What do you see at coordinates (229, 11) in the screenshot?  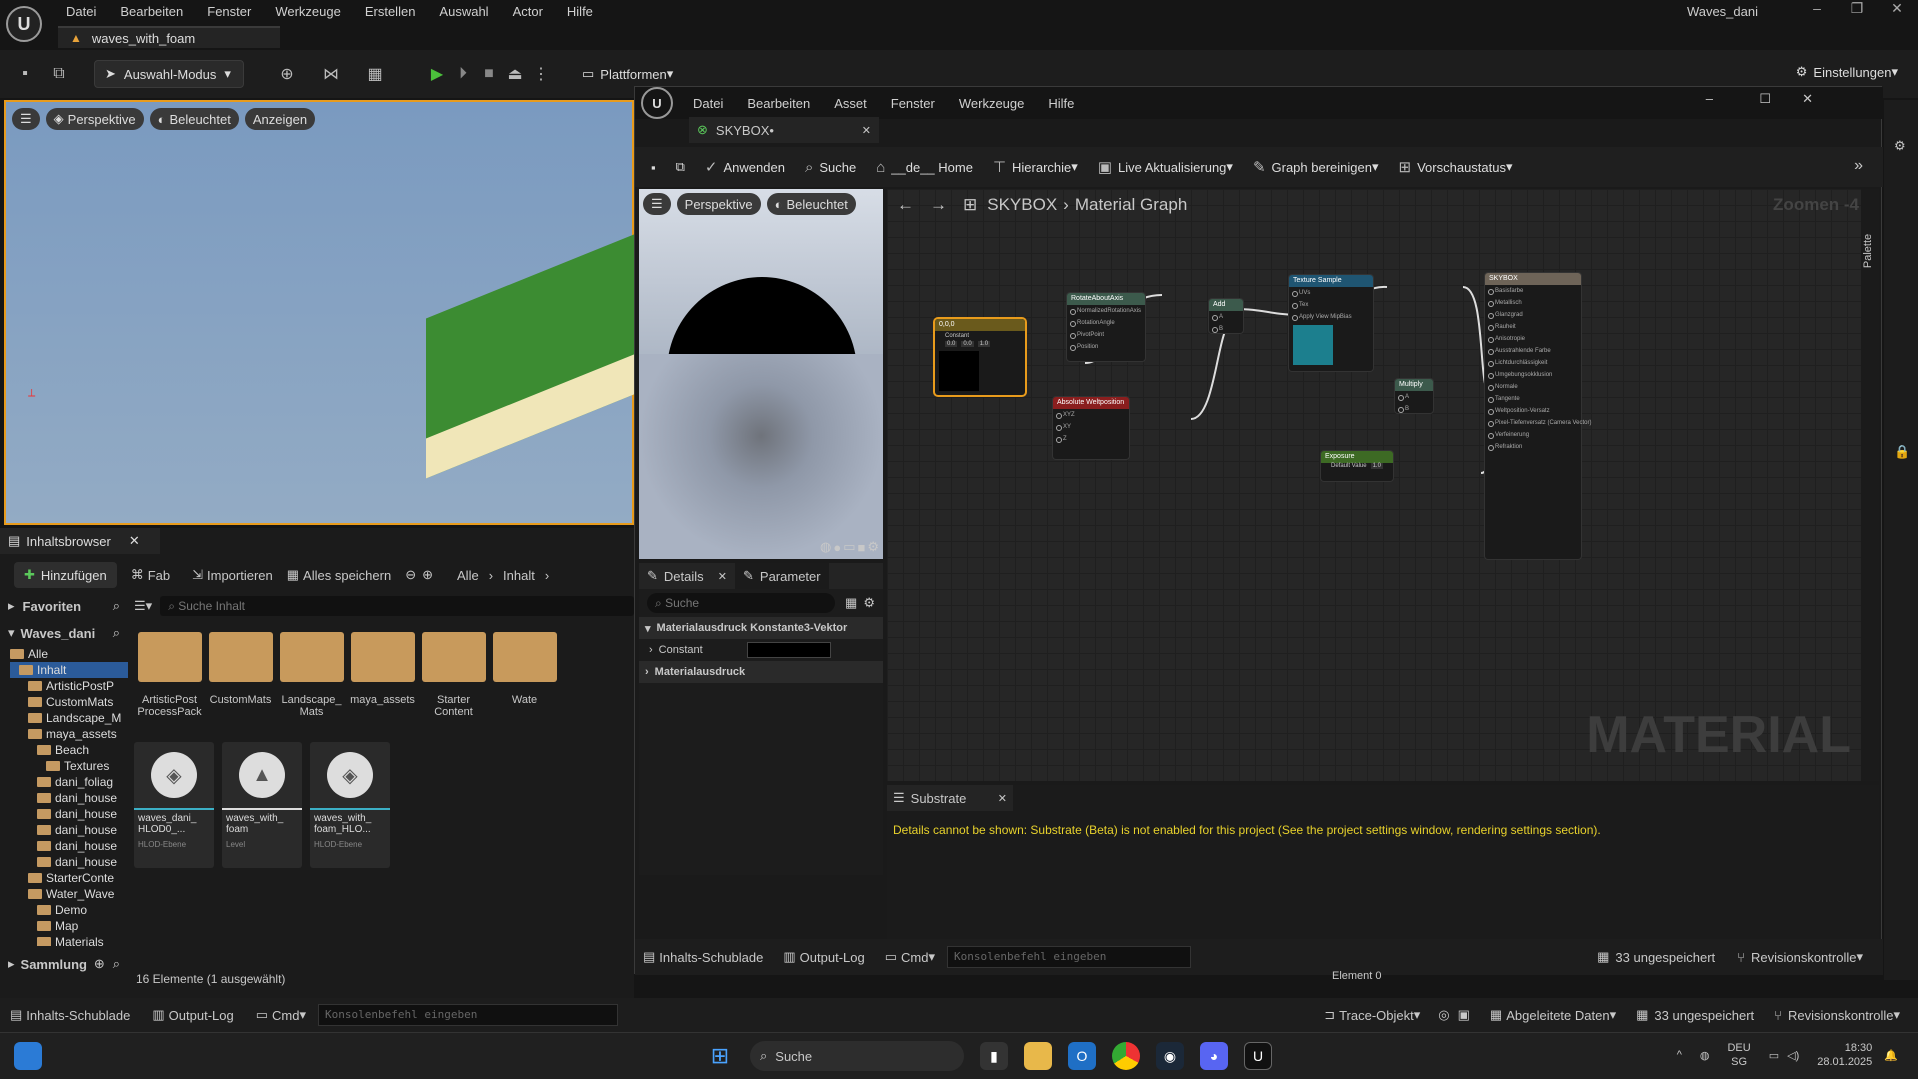 I see `menu-fenster: Fenster` at bounding box center [229, 11].